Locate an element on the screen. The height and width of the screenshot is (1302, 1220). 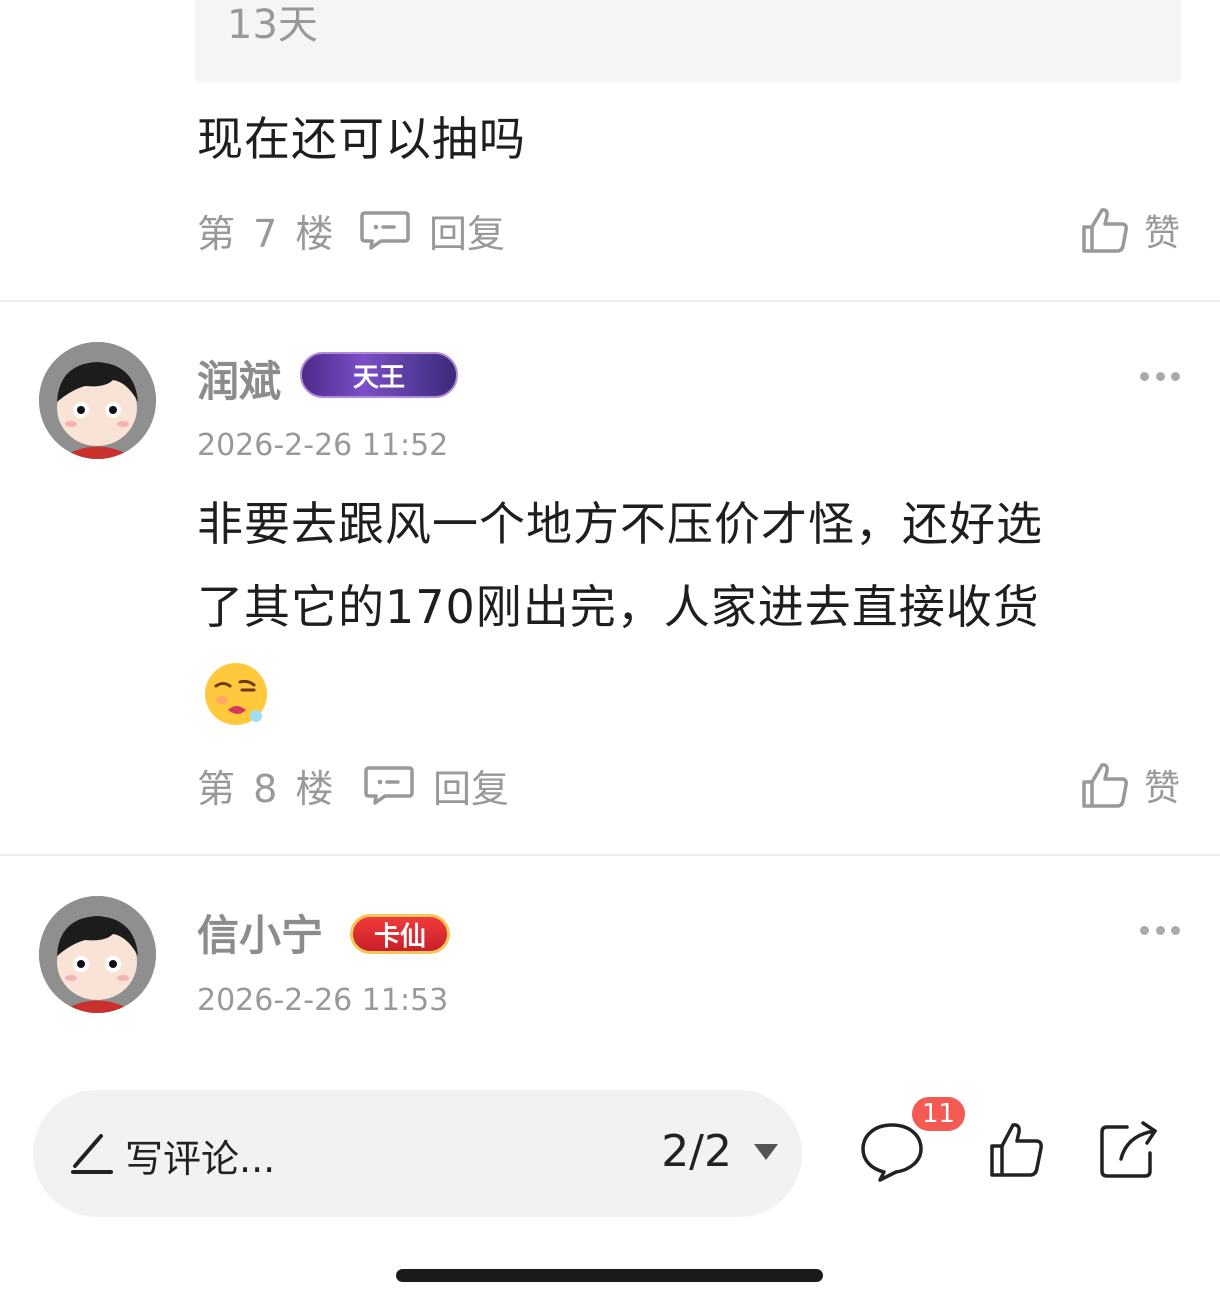
post-timestamp: 2026-2-26 11:52 is located at coordinates (323, 445).